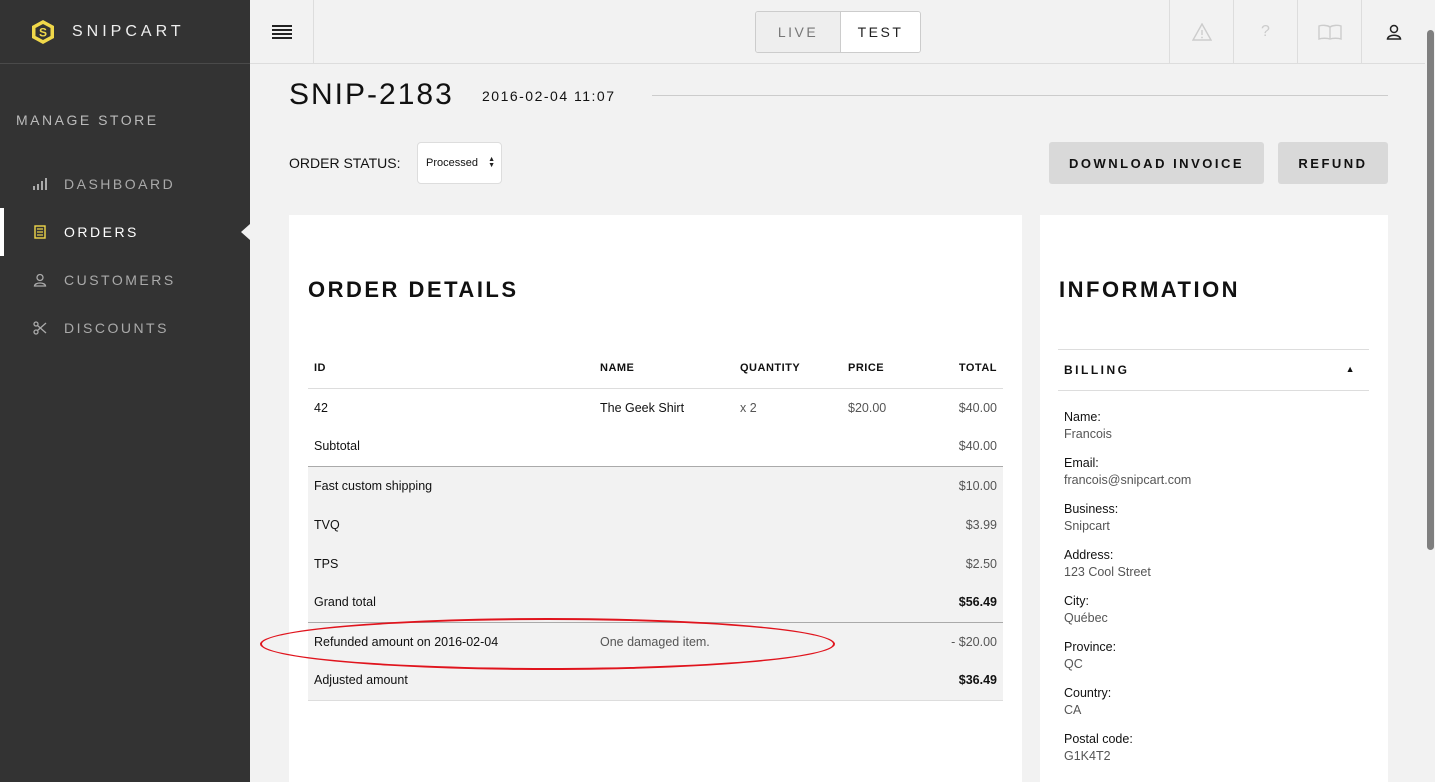 This screenshot has width=1435, height=782. I want to click on sidebar-nav: DASHBOARD ORDERS CUSTOMERS DISCOUNTS, so click(125, 256).